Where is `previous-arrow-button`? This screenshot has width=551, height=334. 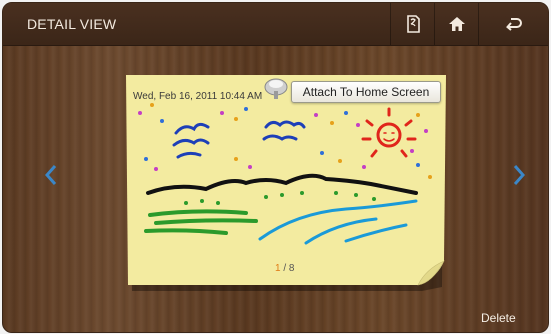 previous-arrow-button is located at coordinates (51, 175).